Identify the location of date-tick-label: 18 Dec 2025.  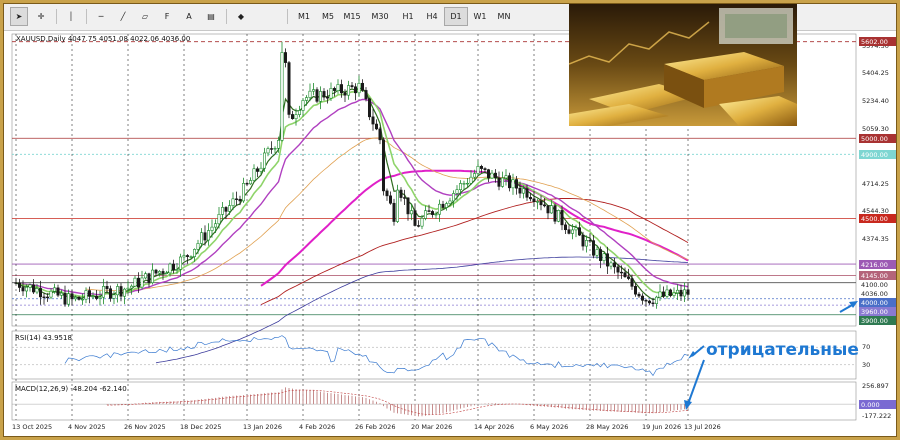
(201, 427).